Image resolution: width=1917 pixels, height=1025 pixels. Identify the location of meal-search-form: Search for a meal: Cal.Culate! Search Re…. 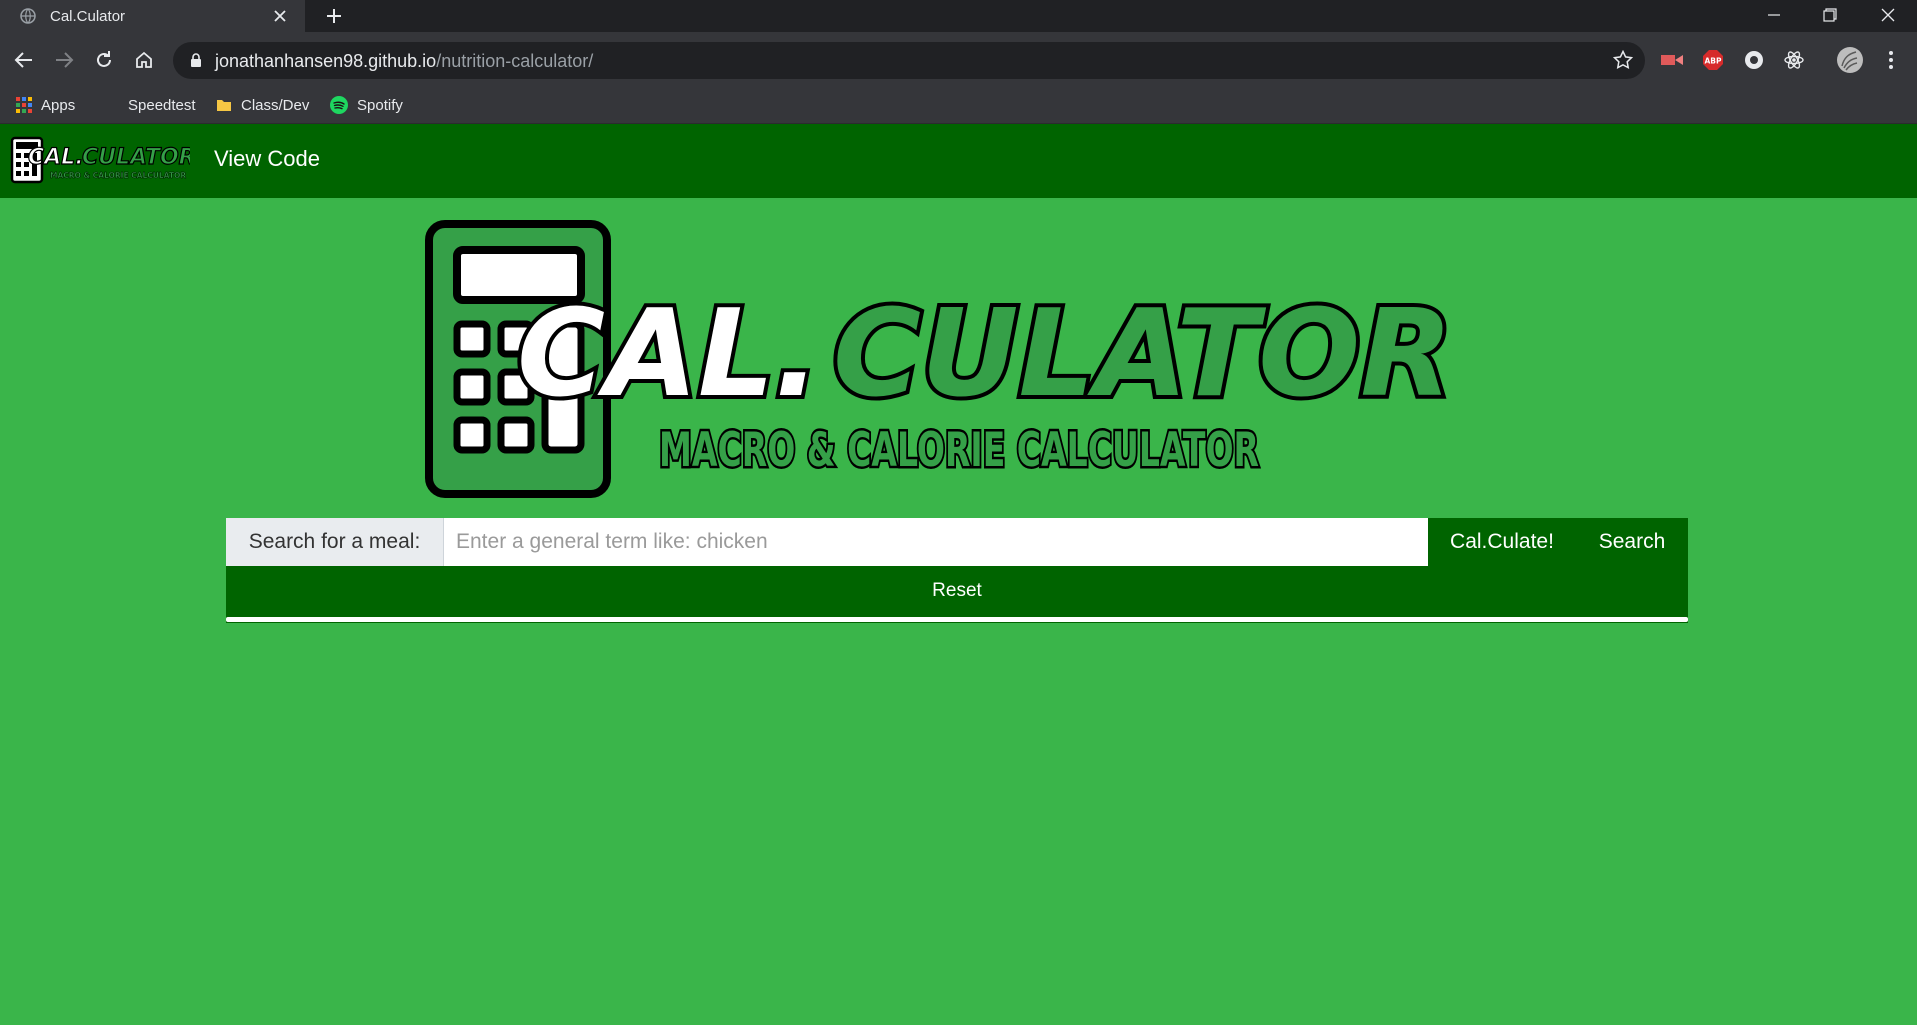
(957, 570).